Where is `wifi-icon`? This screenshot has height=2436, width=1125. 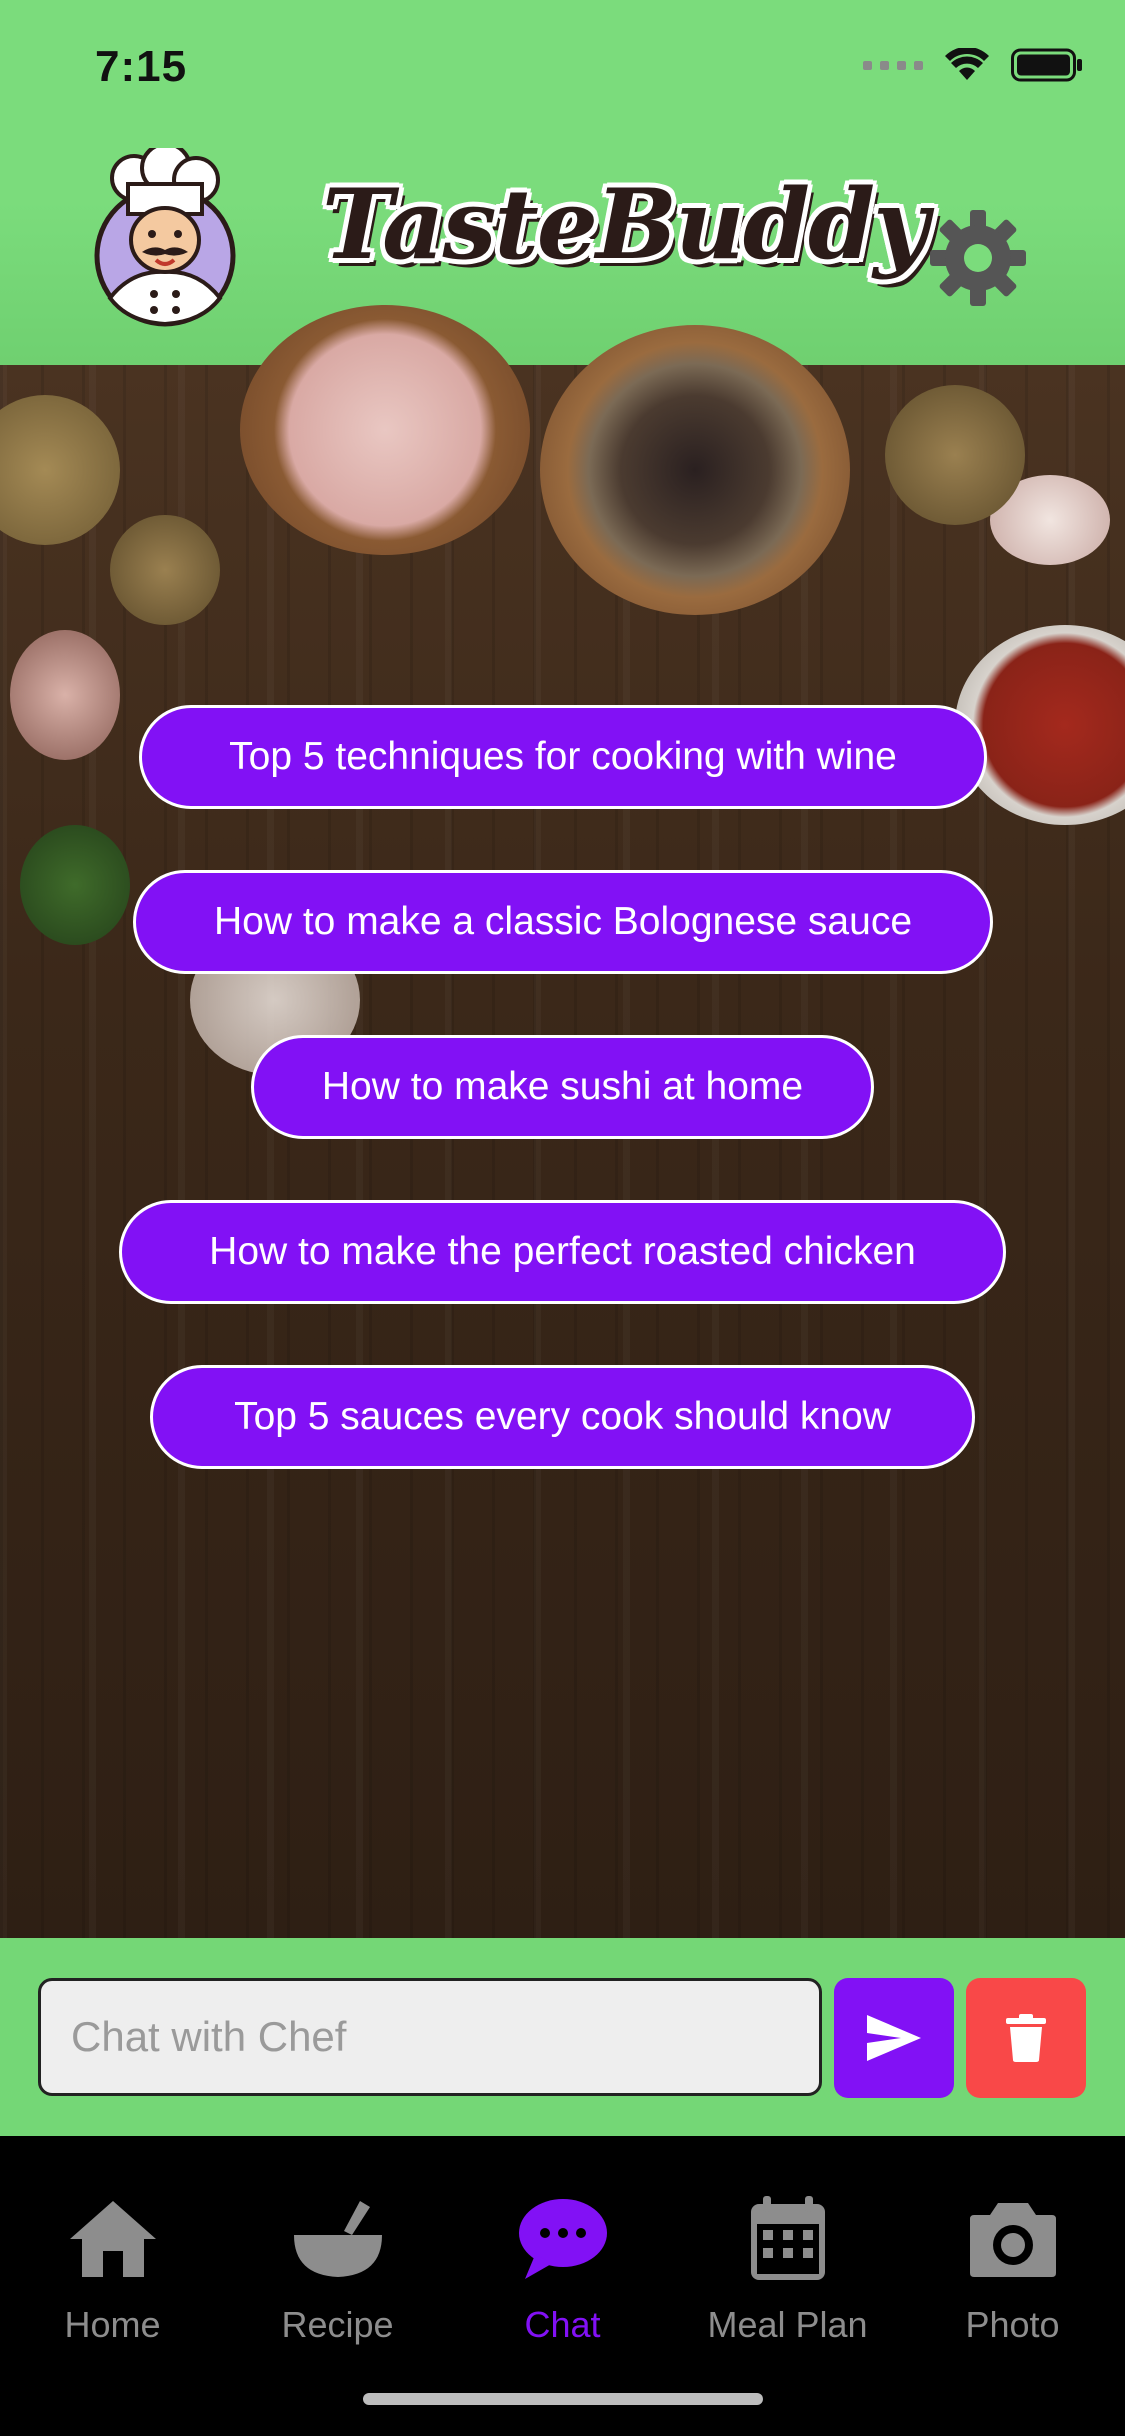
wifi-icon is located at coordinates (967, 64).